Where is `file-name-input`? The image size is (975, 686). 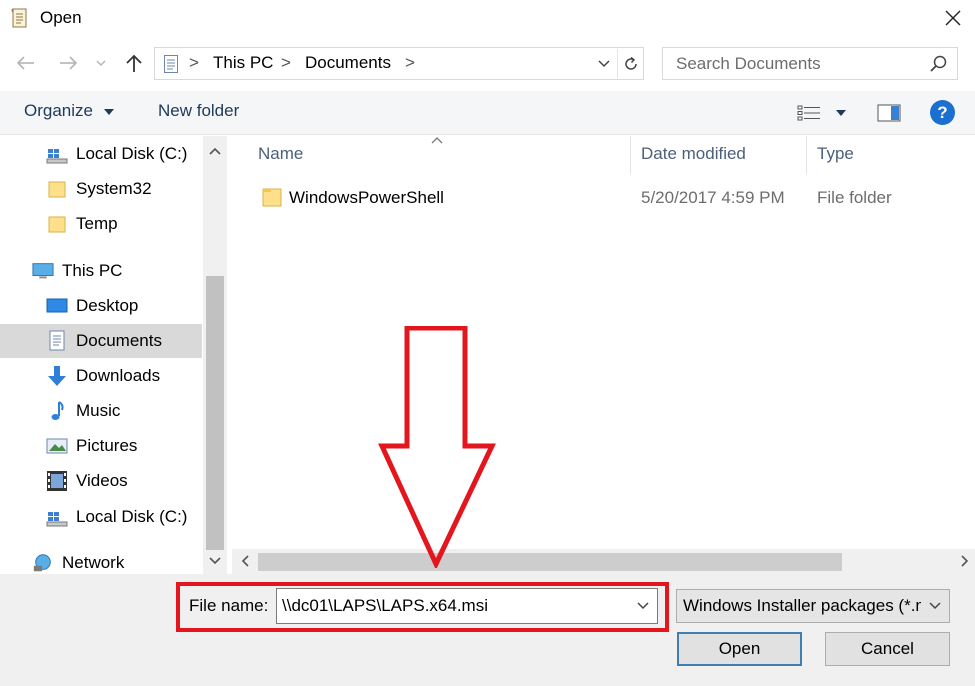 file-name-input is located at coordinates (452, 606).